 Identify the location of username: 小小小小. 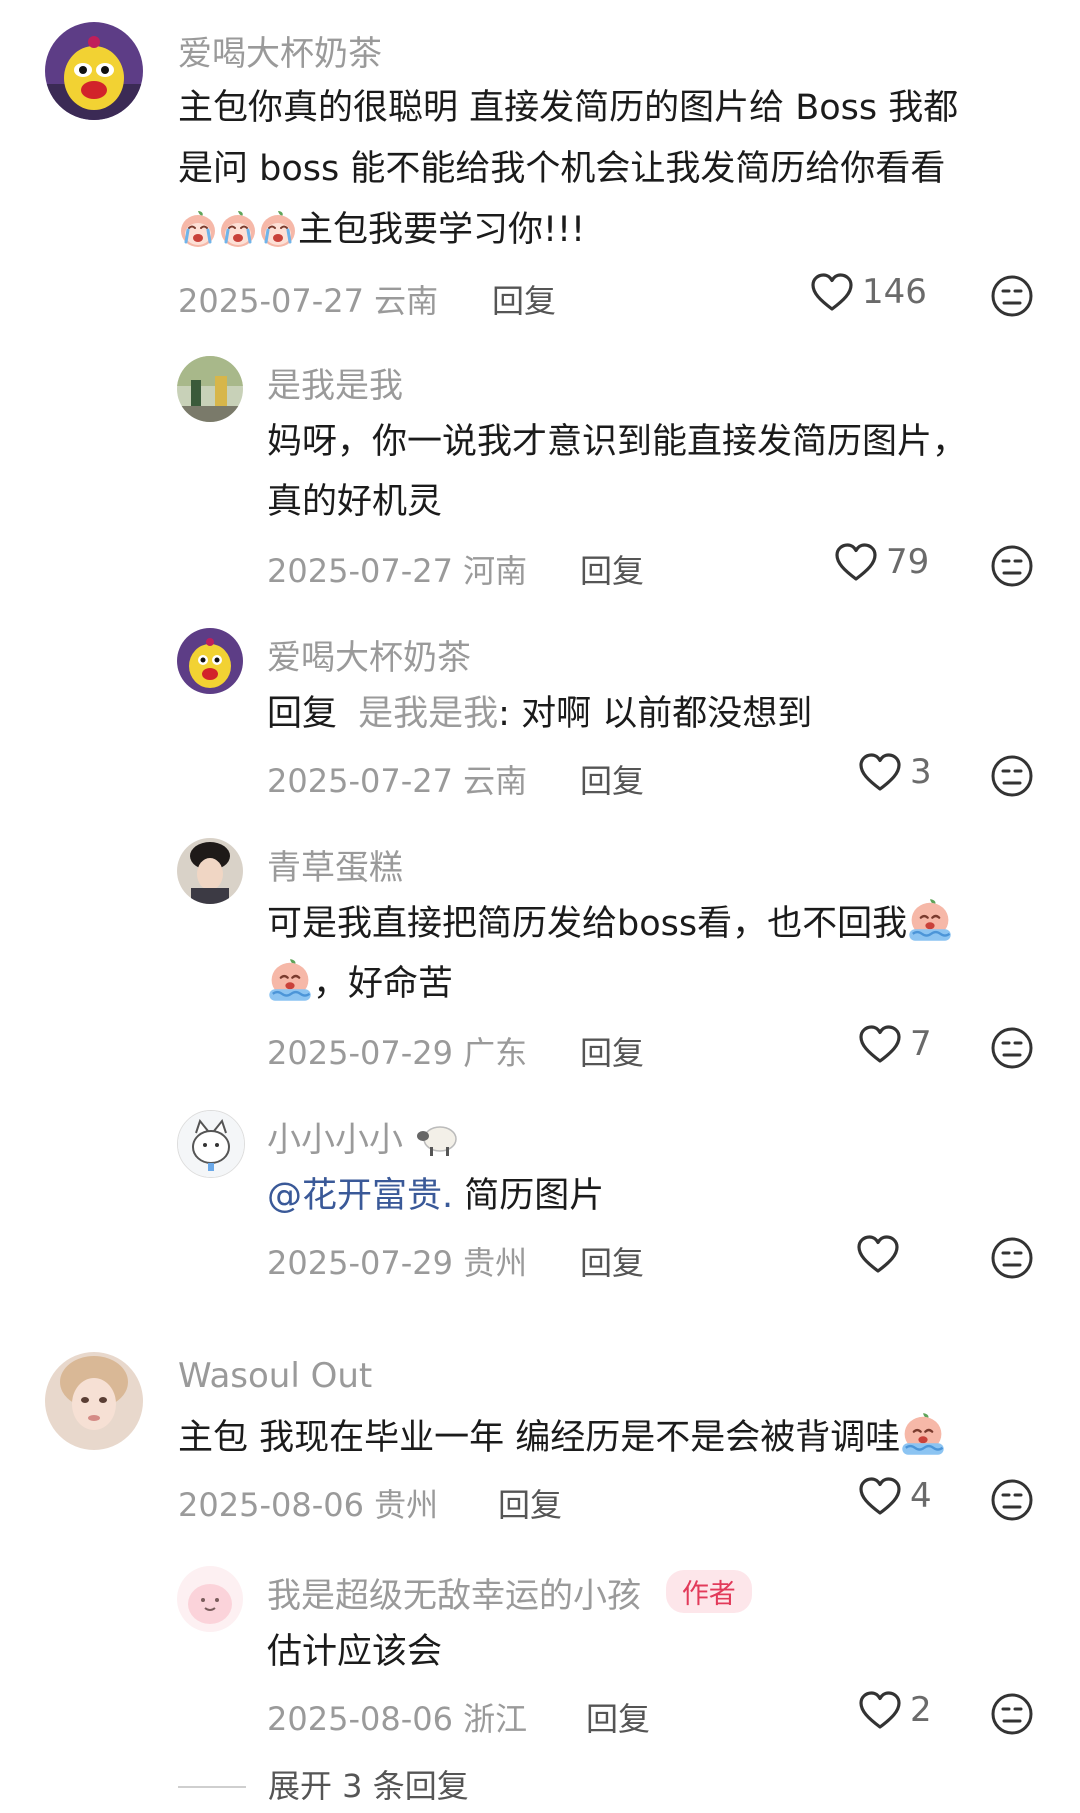
(364, 1136).